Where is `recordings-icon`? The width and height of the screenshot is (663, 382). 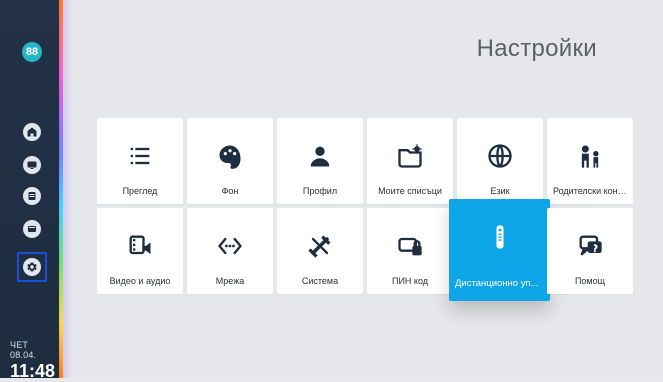 recordings-icon is located at coordinates (32, 196).